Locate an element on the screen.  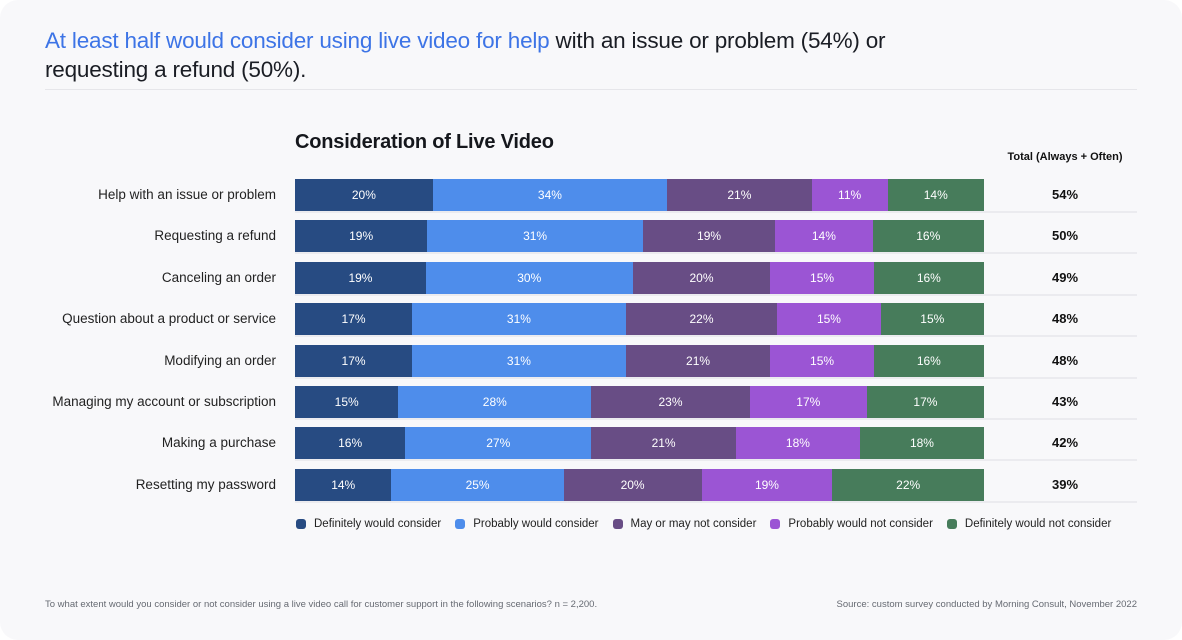
category-label: Question about a product or service is located at coordinates (169, 319).